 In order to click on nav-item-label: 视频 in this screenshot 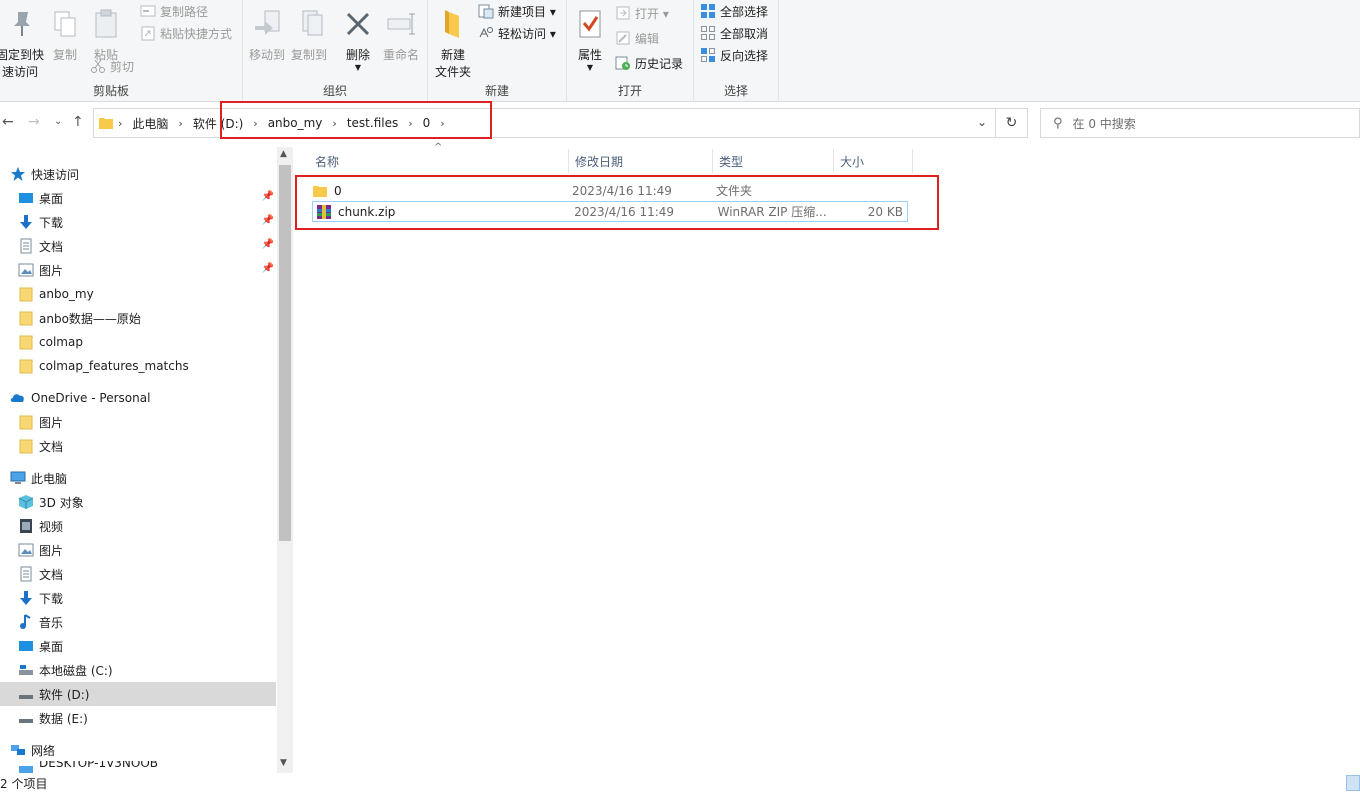, I will do `click(51, 526)`.